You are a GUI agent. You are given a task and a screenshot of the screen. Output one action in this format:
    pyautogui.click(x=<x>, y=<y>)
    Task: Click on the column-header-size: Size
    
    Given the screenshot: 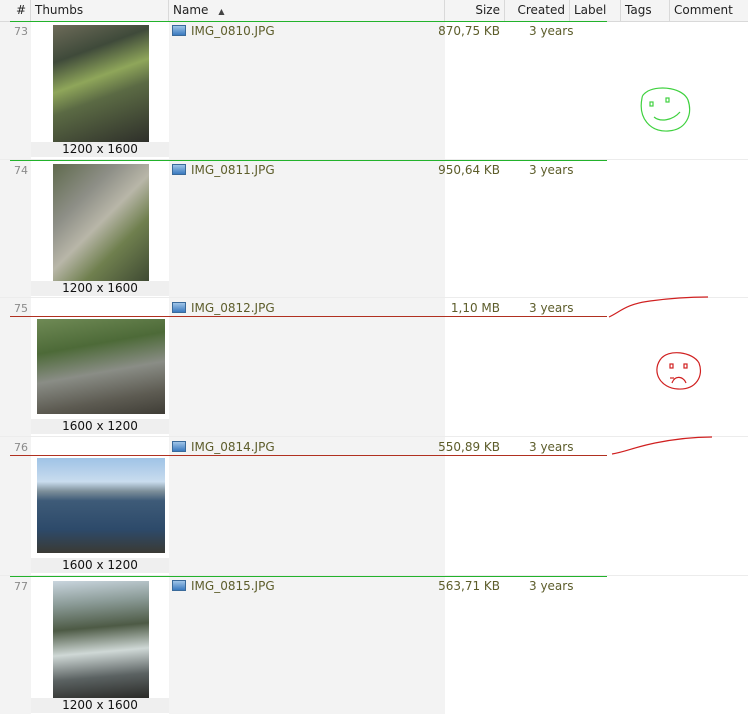 What is the action you would take?
    pyautogui.click(x=475, y=10)
    